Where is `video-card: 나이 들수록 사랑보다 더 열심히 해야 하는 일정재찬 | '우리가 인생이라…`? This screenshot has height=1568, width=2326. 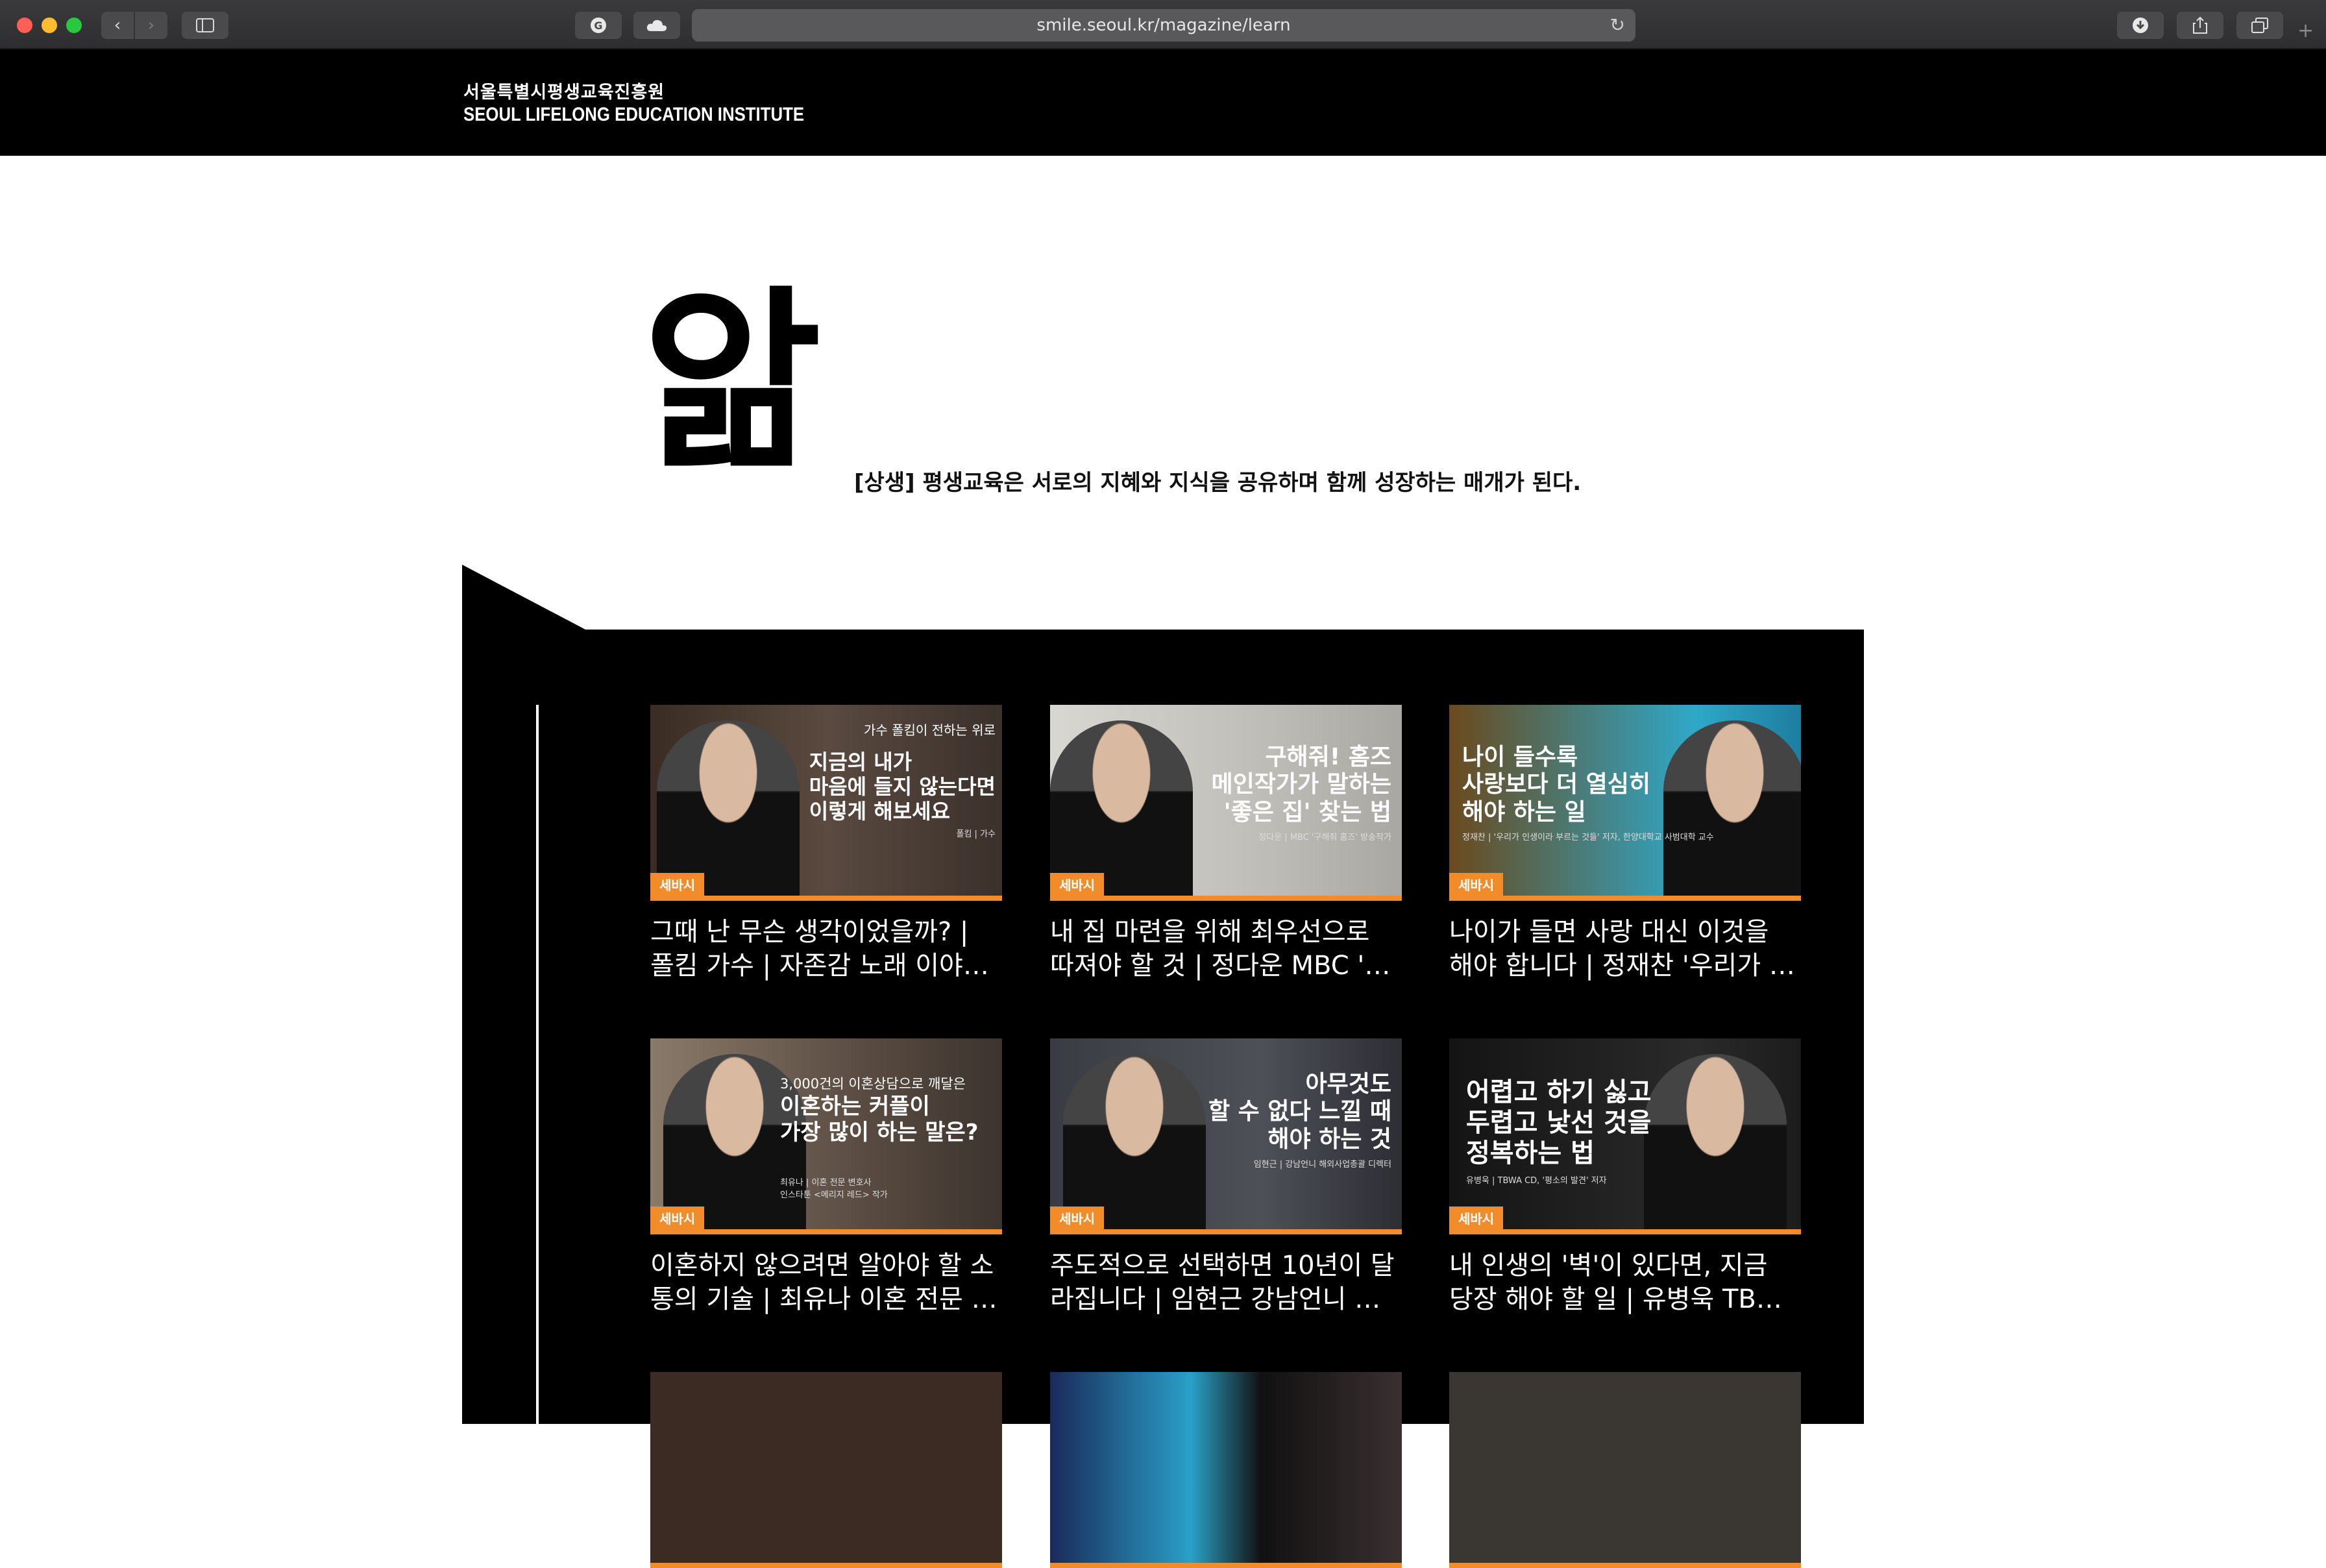
video-card: 나이 들수록 사랑보다 더 열심히 해야 하는 일정재찬 | '우리가 인생이라… is located at coordinates (1625, 844).